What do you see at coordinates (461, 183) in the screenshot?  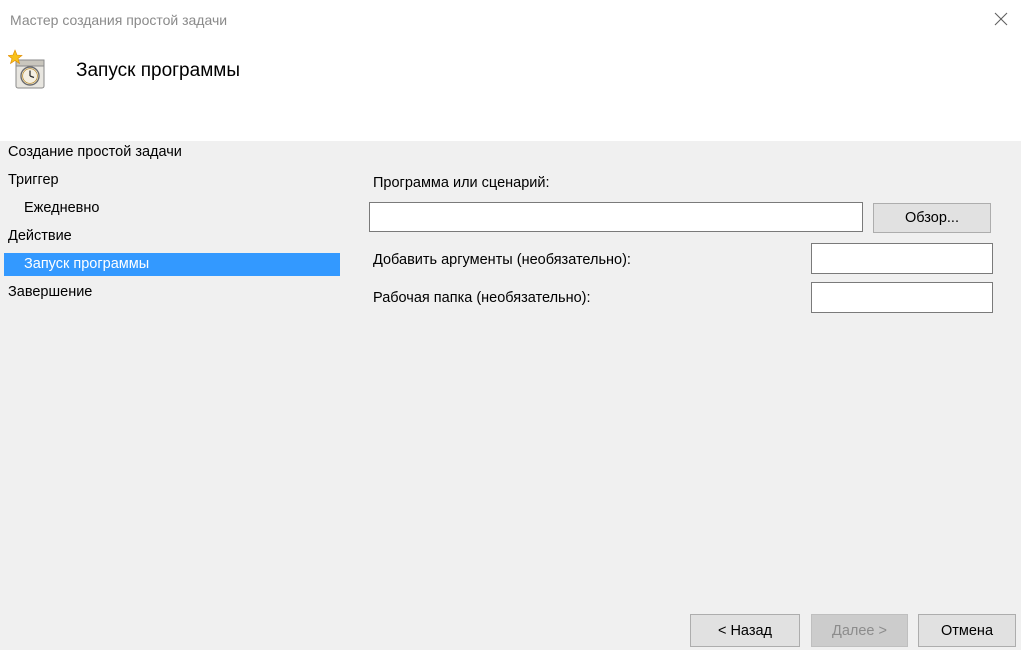 I see `program-label: Программа или сценарий:` at bounding box center [461, 183].